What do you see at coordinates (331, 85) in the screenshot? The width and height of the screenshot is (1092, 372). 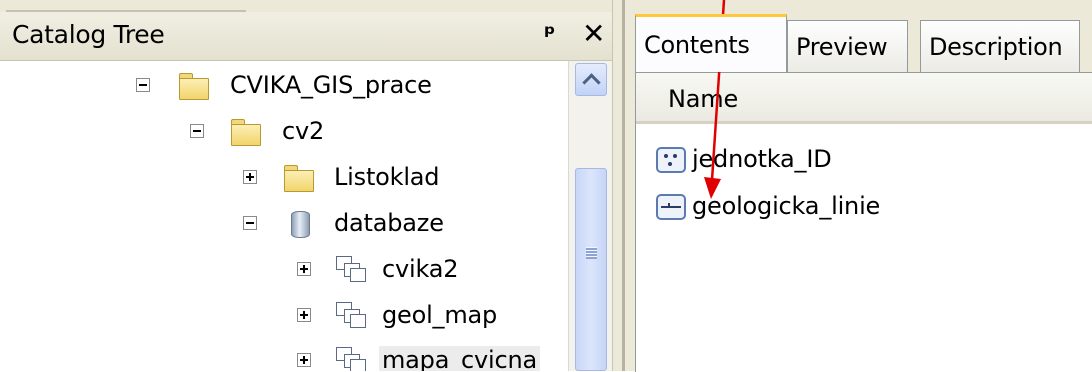 I see `tree-node-label: CVIKA_GIS_prace` at bounding box center [331, 85].